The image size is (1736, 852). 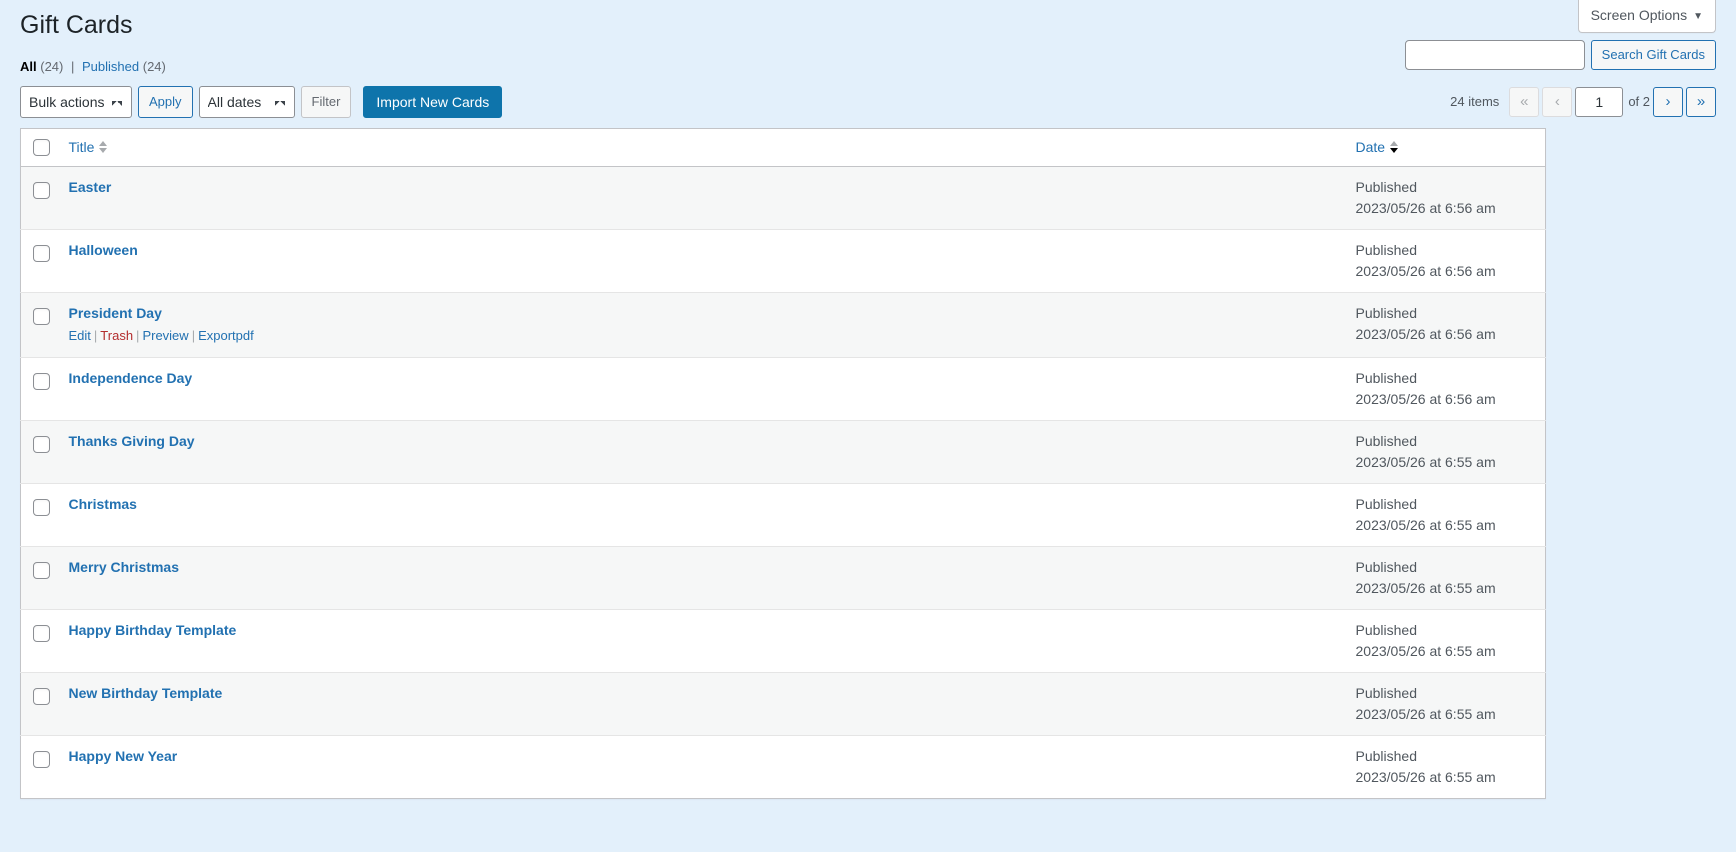 I want to click on chevron-down-icon: ▼, so click(x=1698, y=16).